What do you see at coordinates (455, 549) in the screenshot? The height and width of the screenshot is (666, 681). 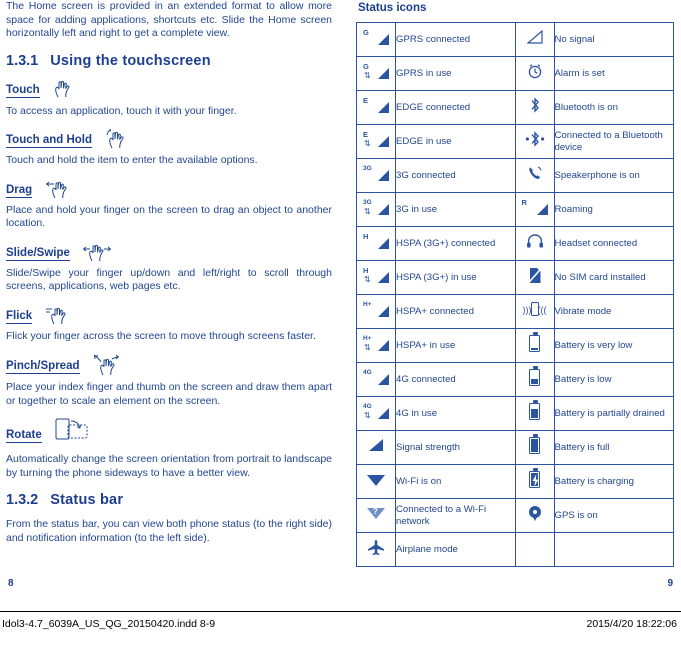 I see `status-label: Airplane mode` at bounding box center [455, 549].